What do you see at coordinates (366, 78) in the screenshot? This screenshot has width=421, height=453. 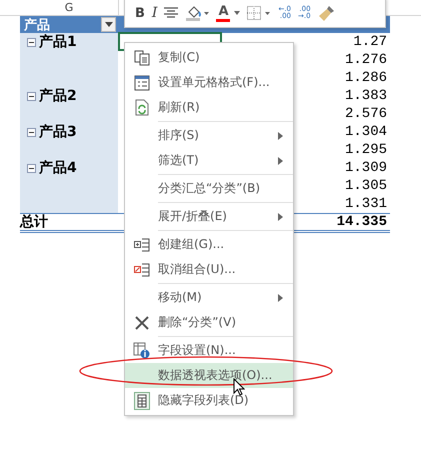 I see `value-cell-text: 1.286` at bounding box center [366, 78].